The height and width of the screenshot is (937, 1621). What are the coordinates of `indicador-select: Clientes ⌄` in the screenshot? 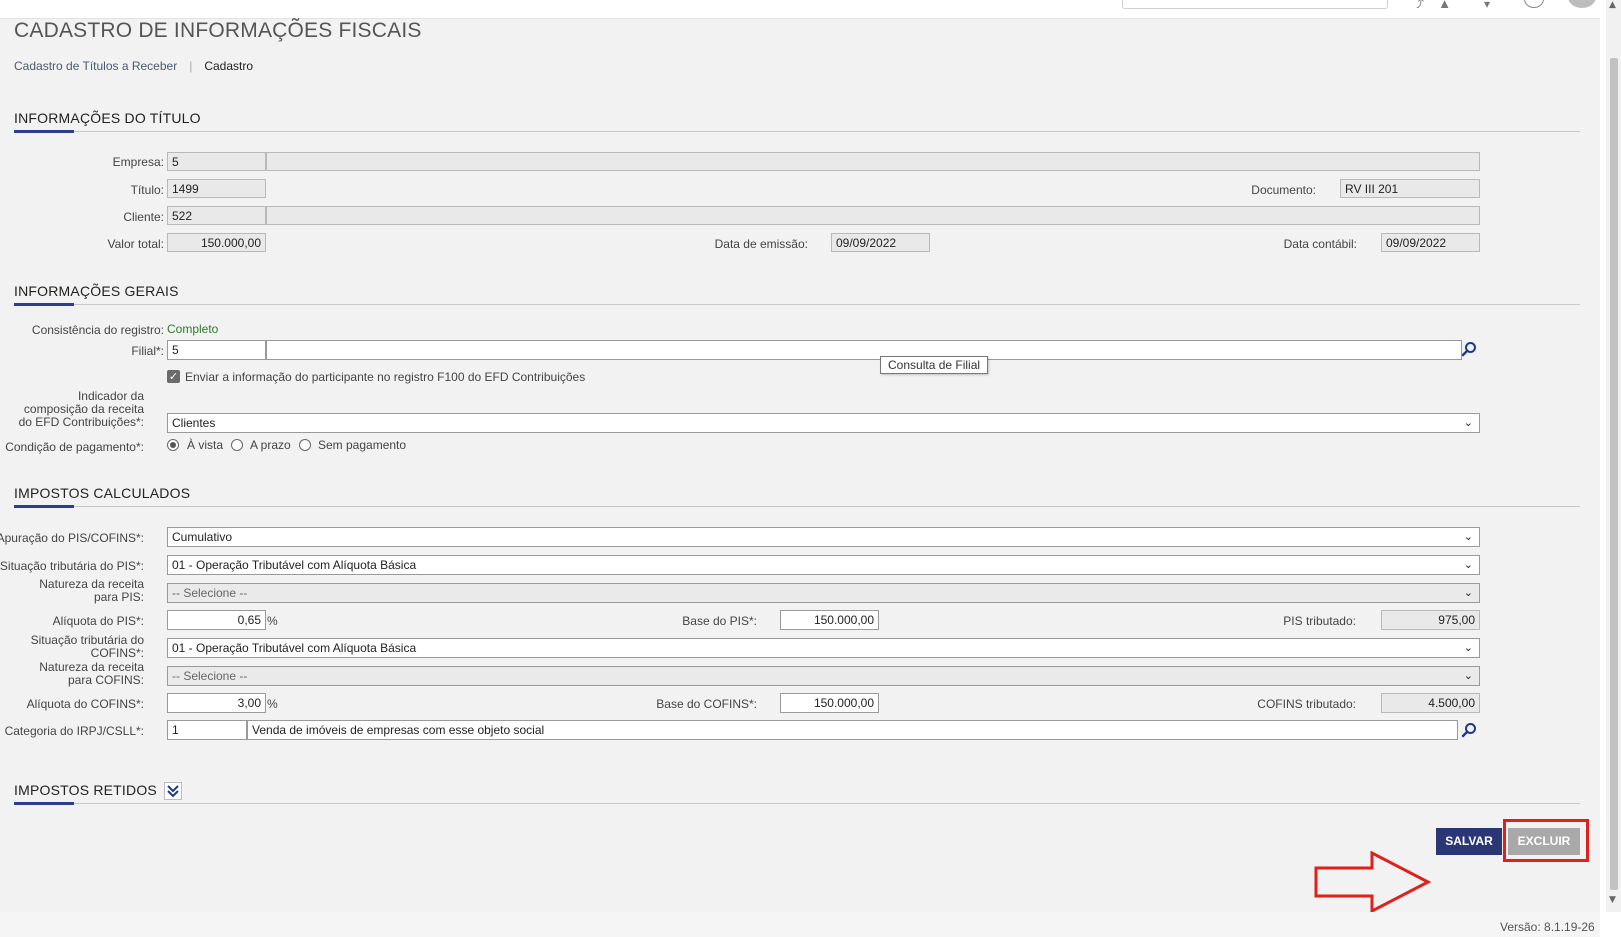 It's located at (823, 423).